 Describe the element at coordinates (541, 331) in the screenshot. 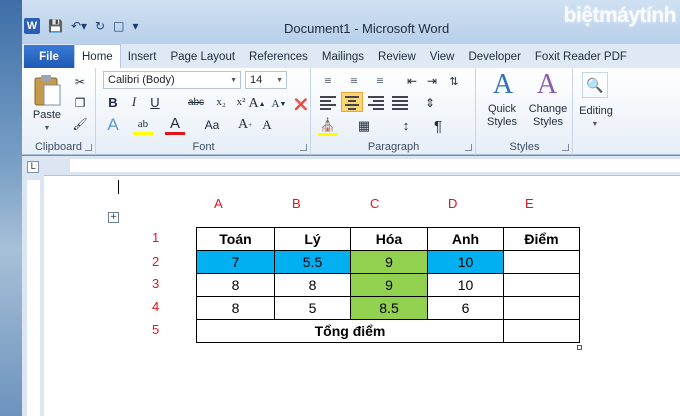

I see `total-value-cell` at that location.